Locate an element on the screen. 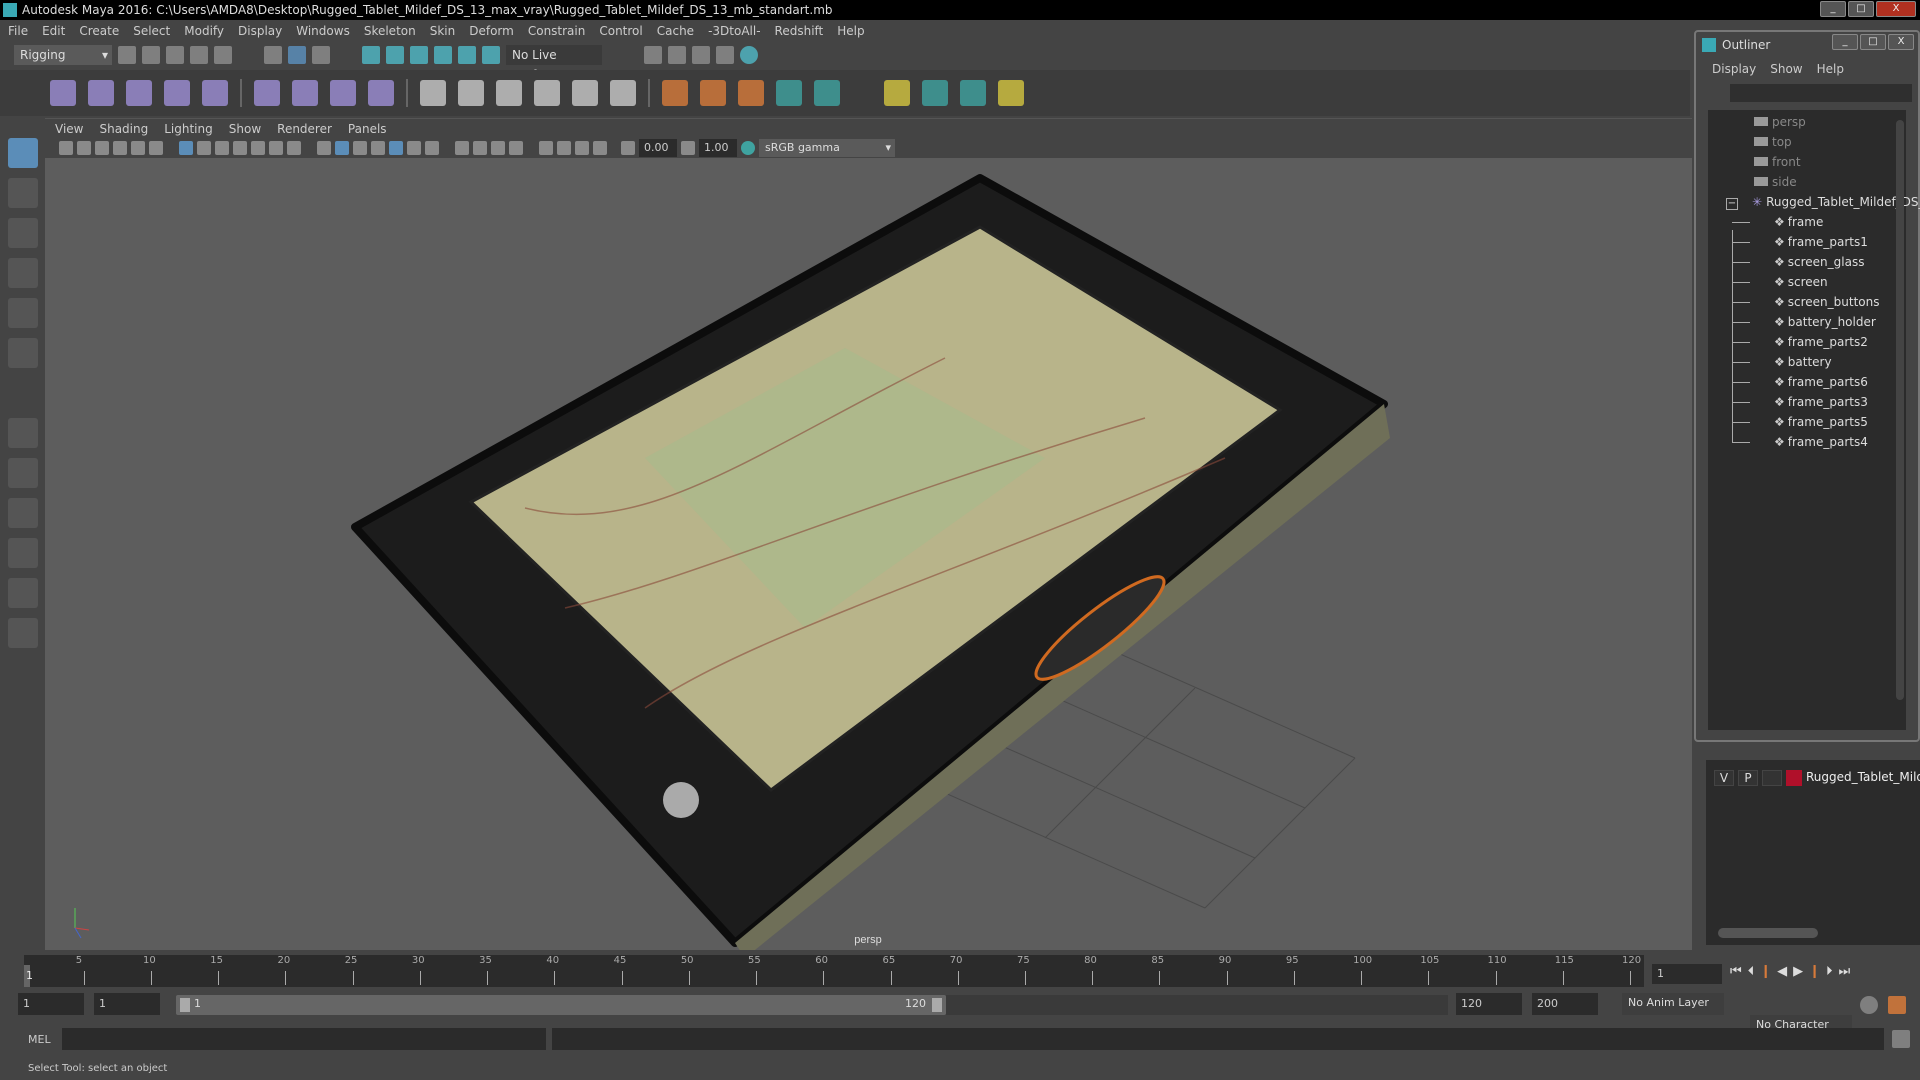 The width and height of the screenshot is (1920, 1080). grease-pencil-icon is located at coordinates (156, 148).